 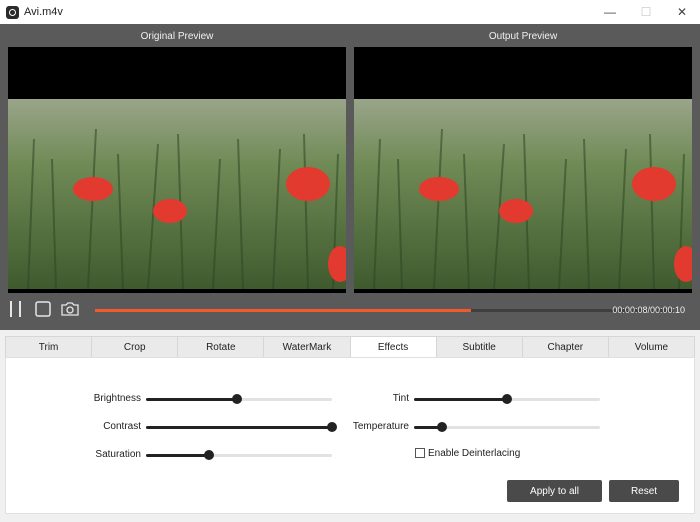 What do you see at coordinates (507, 427) in the screenshot?
I see `temperature-slider` at bounding box center [507, 427].